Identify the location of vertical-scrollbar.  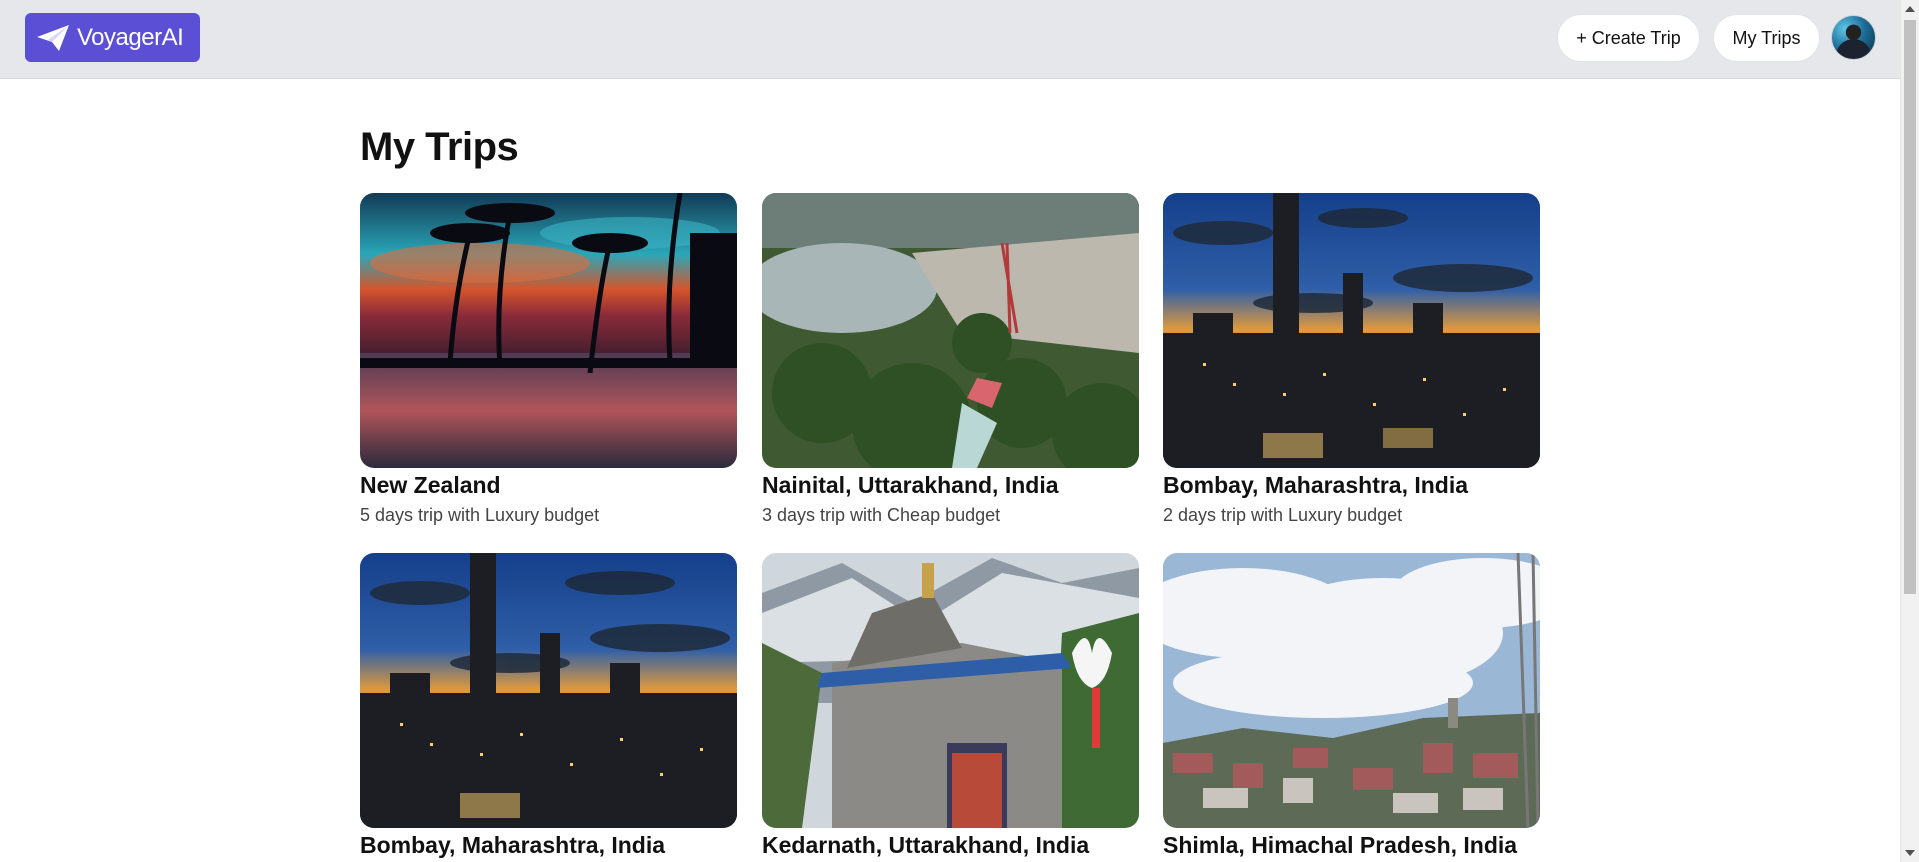
(1909, 431).